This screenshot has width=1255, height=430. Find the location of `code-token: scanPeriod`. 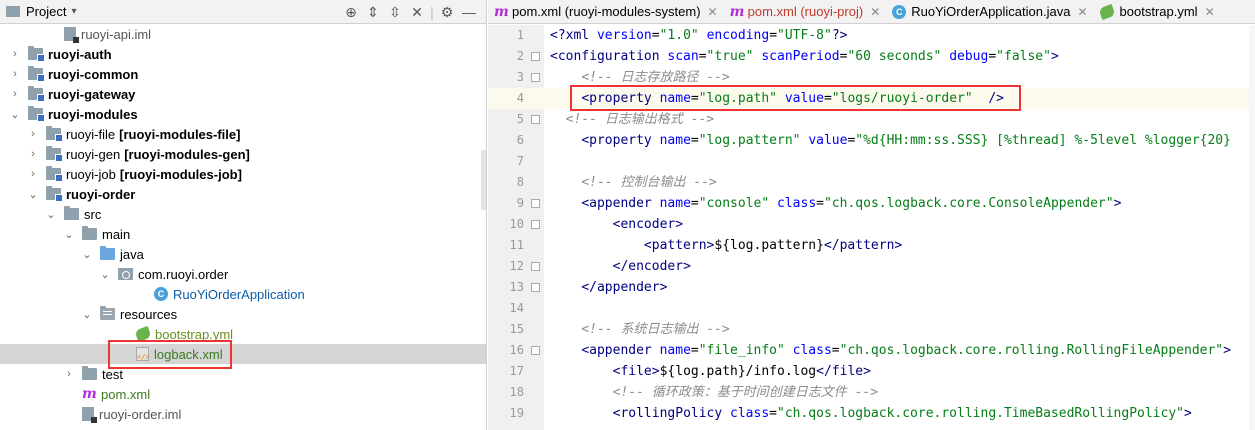

code-token: scanPeriod is located at coordinates (800, 56).